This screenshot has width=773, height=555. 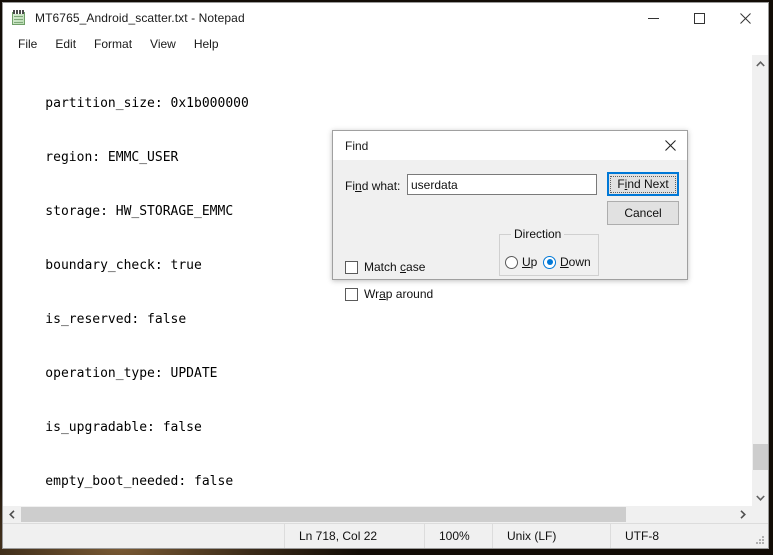 I want to click on find-dialog-title: Find, so click(x=357, y=145).